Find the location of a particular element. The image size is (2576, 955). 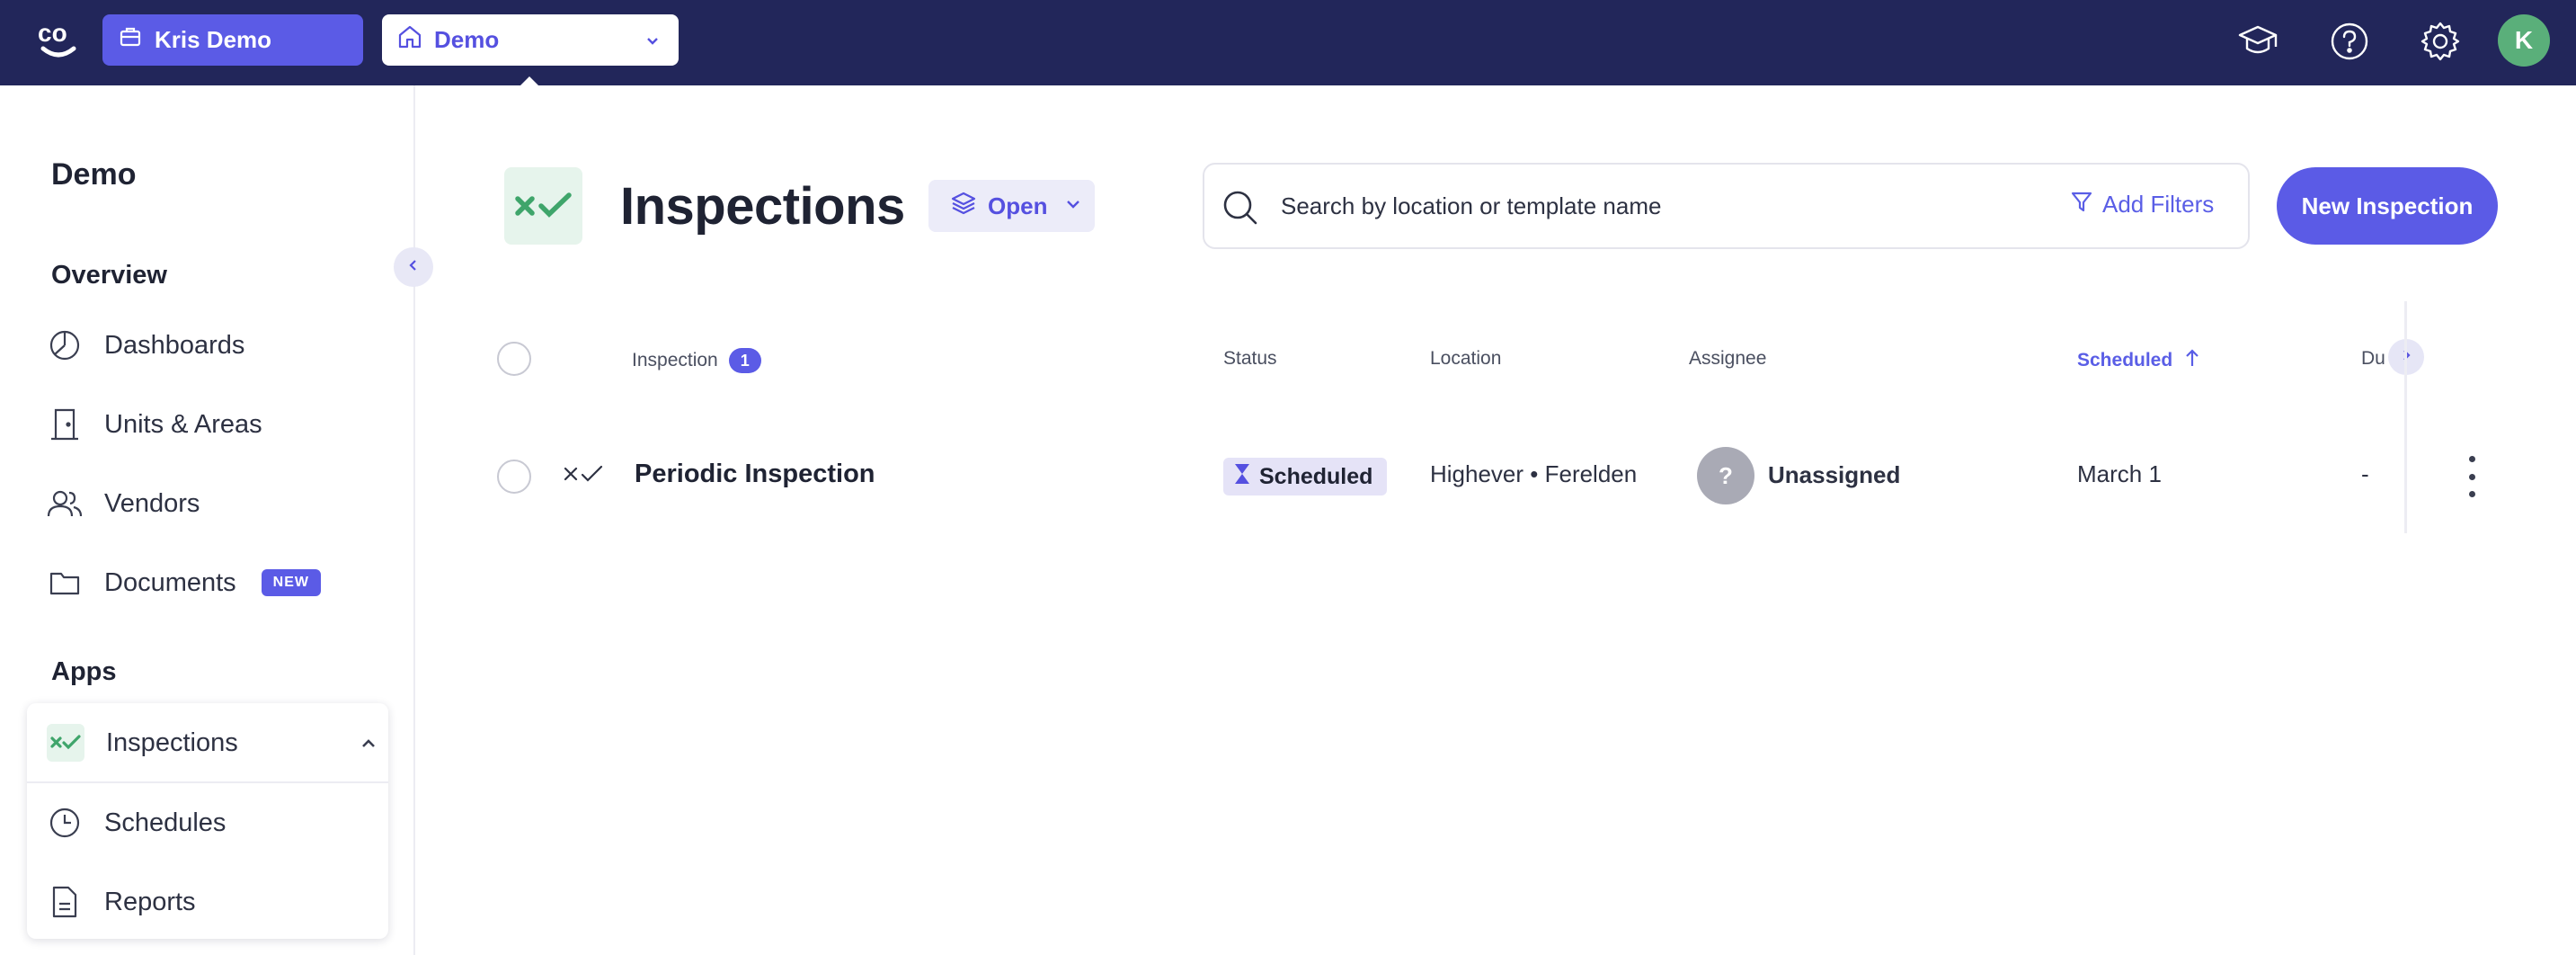

status-label: Scheduled is located at coordinates (1316, 476).